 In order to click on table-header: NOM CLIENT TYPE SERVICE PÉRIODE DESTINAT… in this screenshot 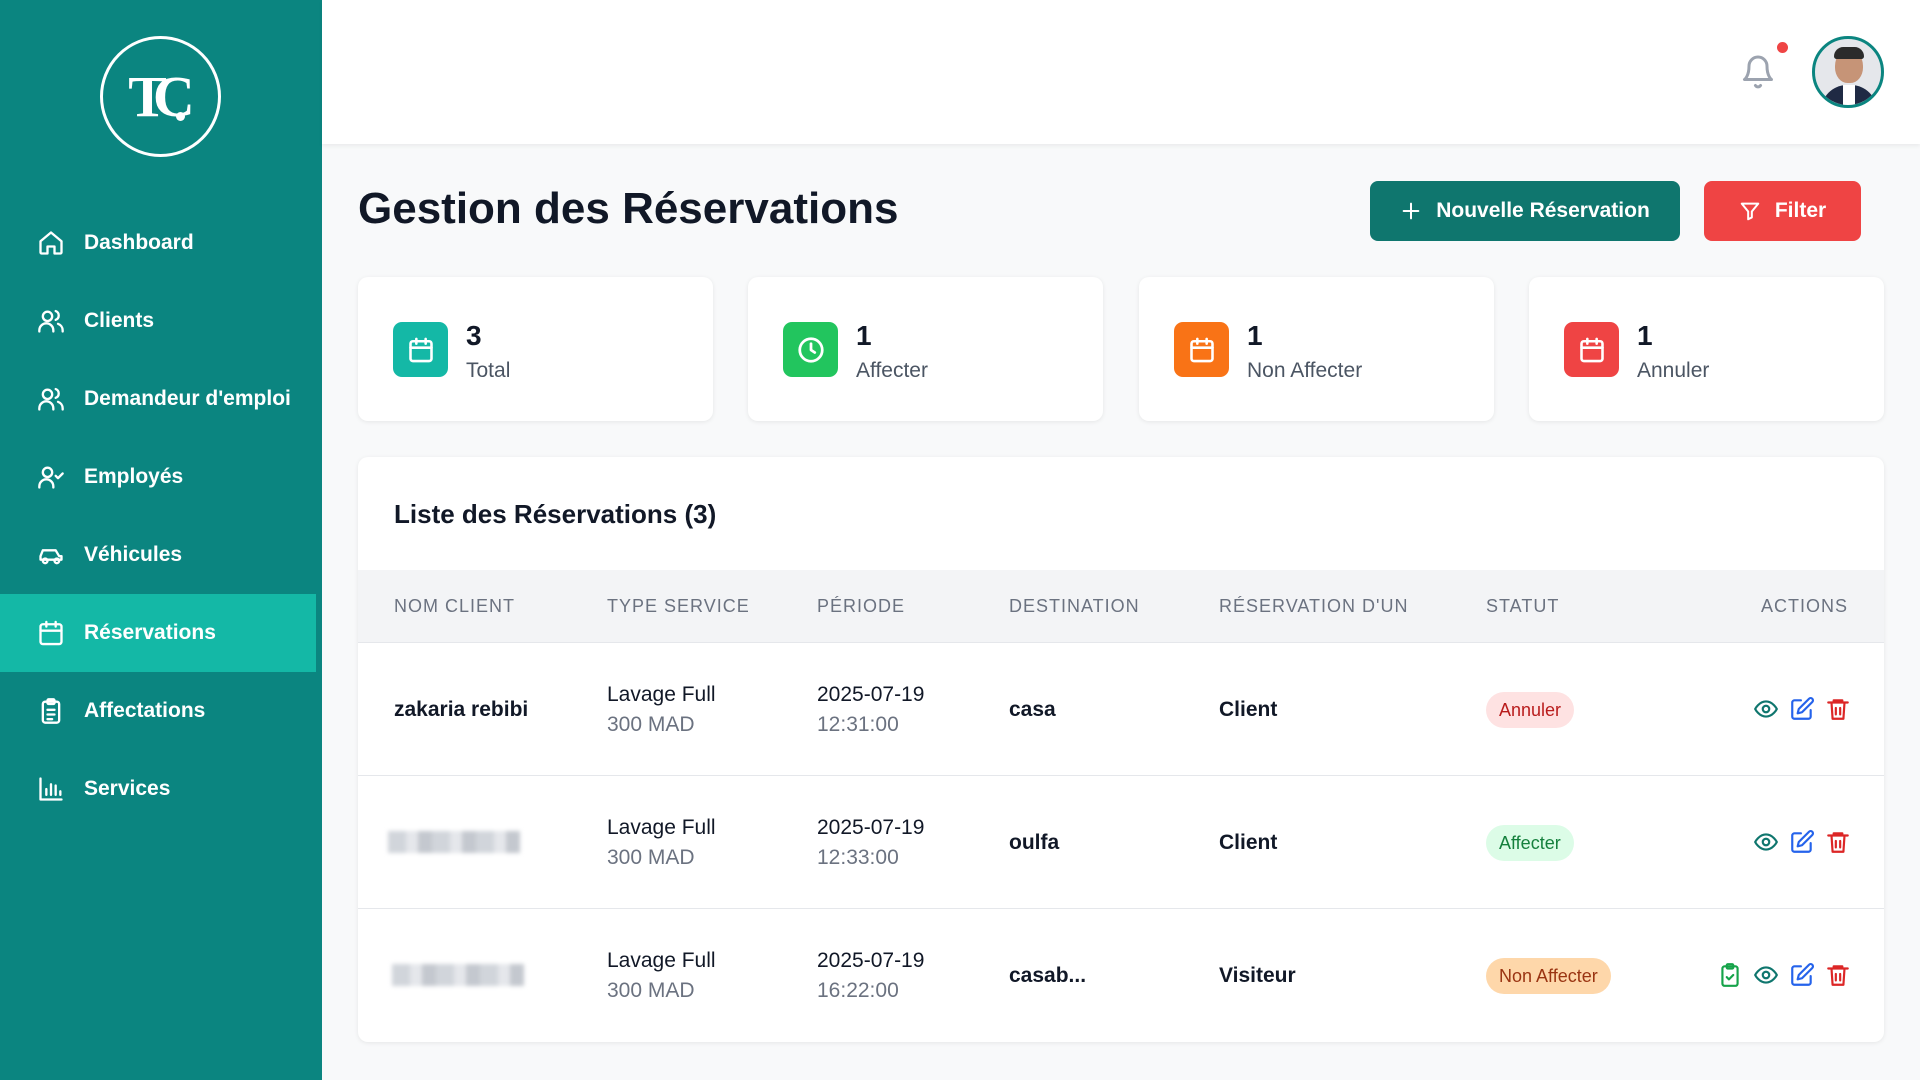, I will do `click(1121, 606)`.